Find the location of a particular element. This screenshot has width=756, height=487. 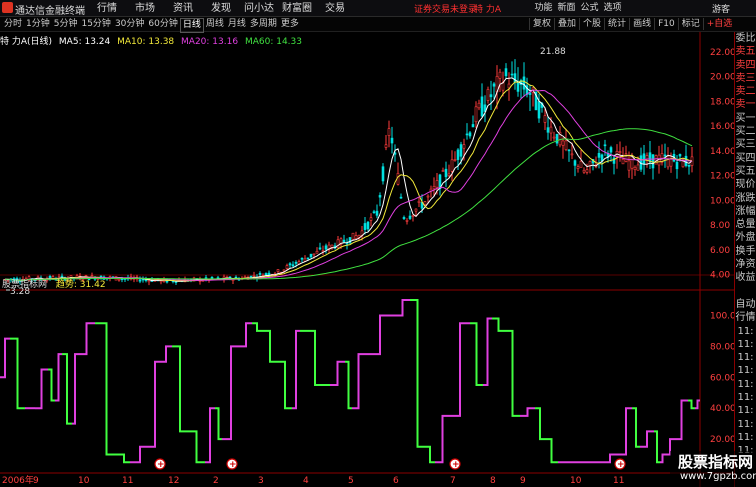

tab-30min: 30分钟 is located at coordinates (129, 25).